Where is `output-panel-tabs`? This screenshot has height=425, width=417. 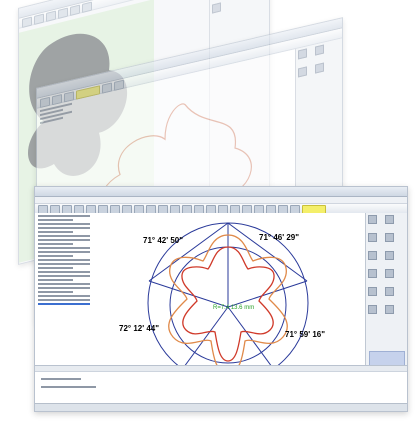 output-panel-tabs is located at coordinates (221, 369).